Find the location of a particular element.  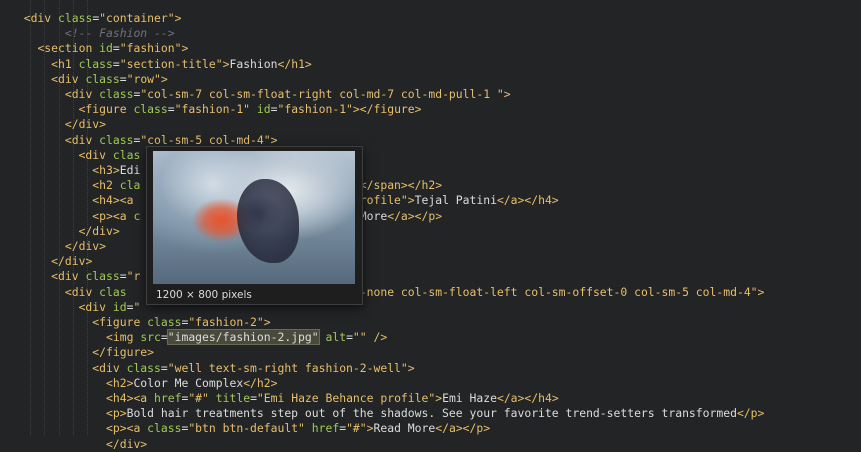

code-token: "fashion-2" is located at coordinates (226, 322).